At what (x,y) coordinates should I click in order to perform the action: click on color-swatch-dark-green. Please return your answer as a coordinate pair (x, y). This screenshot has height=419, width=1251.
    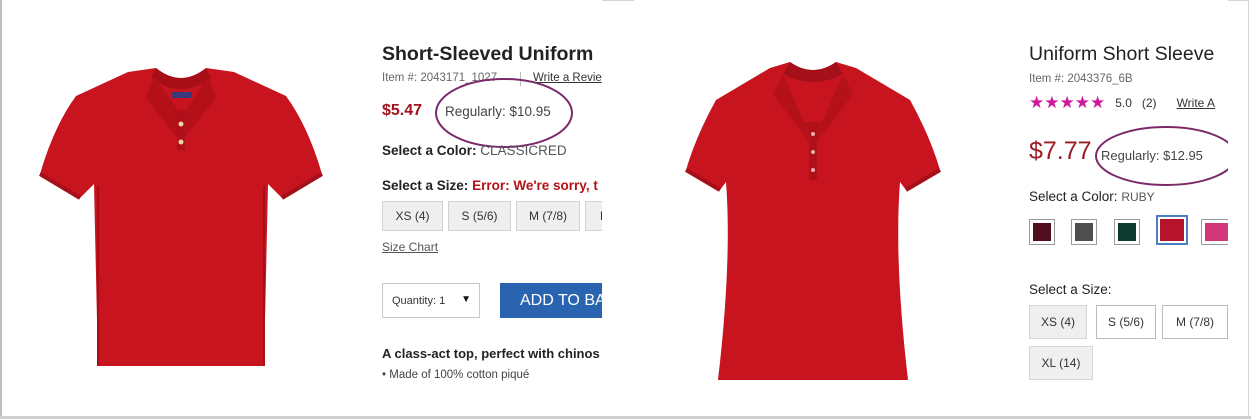
    Looking at the image, I should click on (1127, 232).